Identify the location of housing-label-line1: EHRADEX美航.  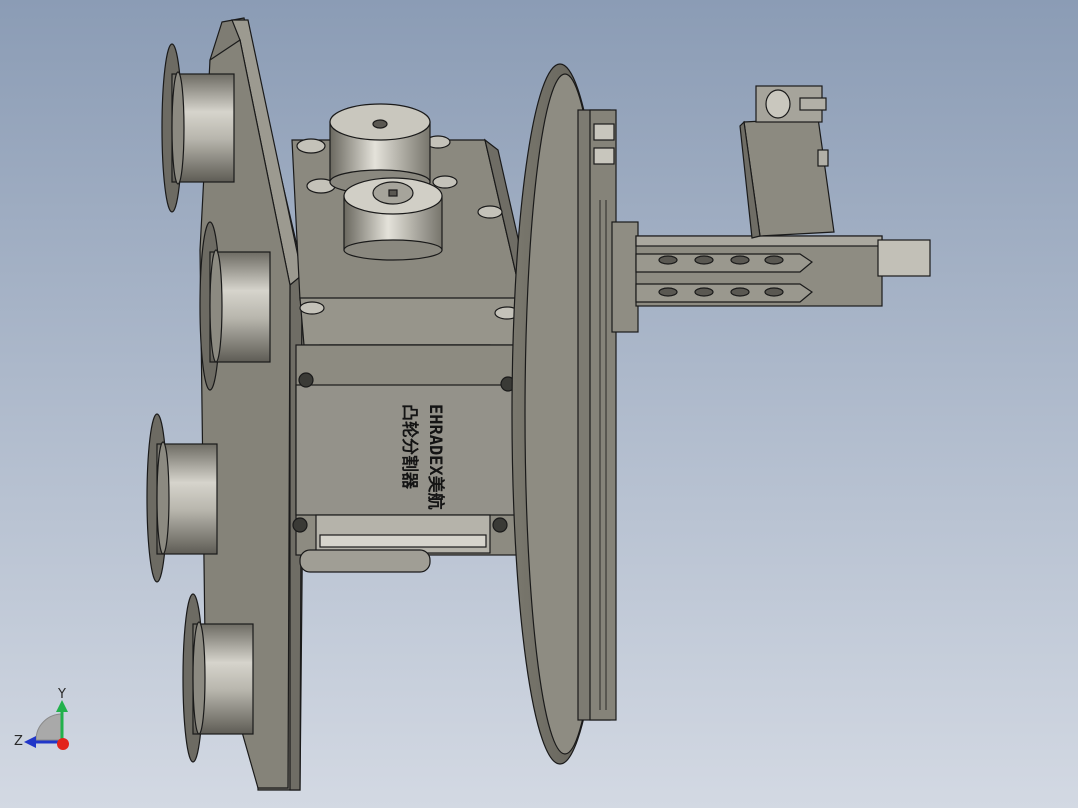
(435, 457).